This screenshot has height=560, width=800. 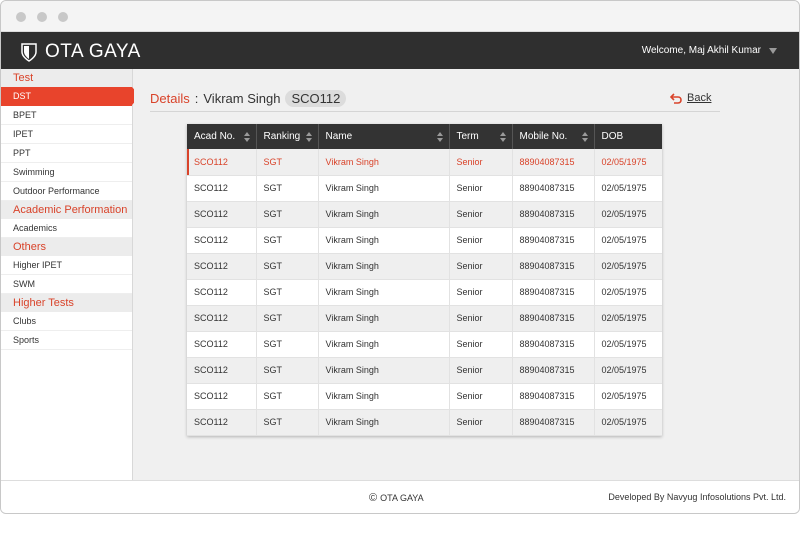 I want to click on sidebar-item-swm: SWM, so click(x=66, y=284).